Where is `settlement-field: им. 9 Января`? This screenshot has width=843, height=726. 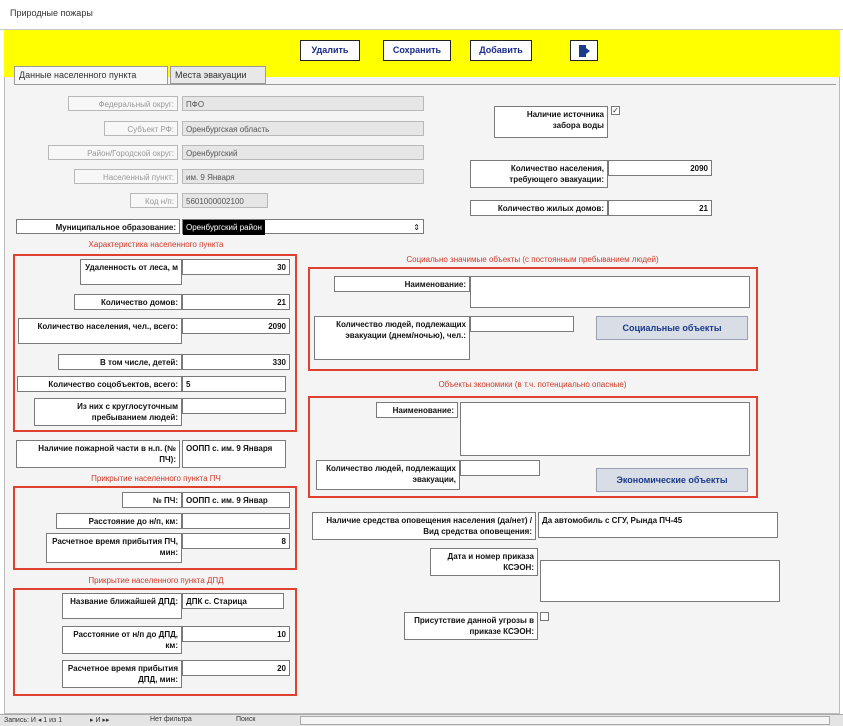 settlement-field: им. 9 Января is located at coordinates (303, 176).